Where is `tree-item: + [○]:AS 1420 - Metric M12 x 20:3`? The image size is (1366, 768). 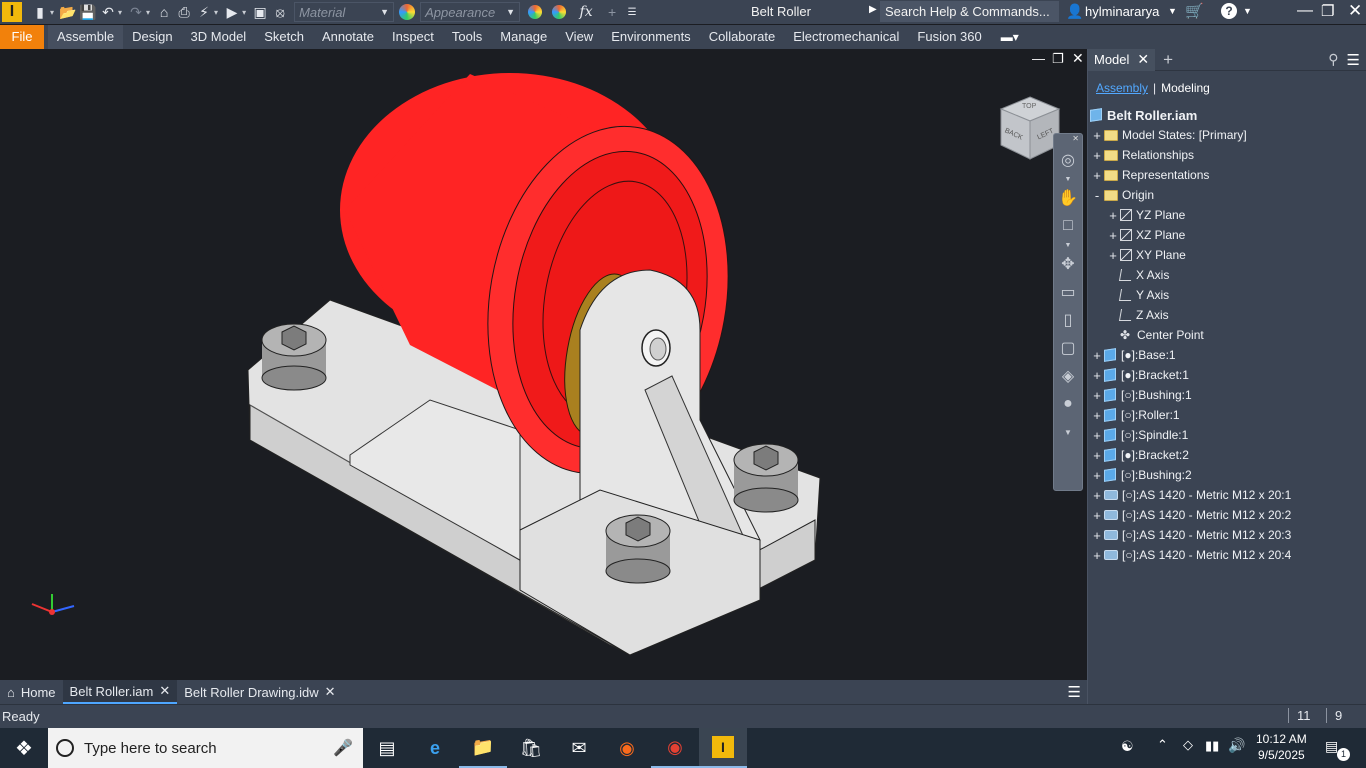 tree-item: + [○]:AS 1420 - Metric M12 x 20:3 is located at coordinates (1227, 535).